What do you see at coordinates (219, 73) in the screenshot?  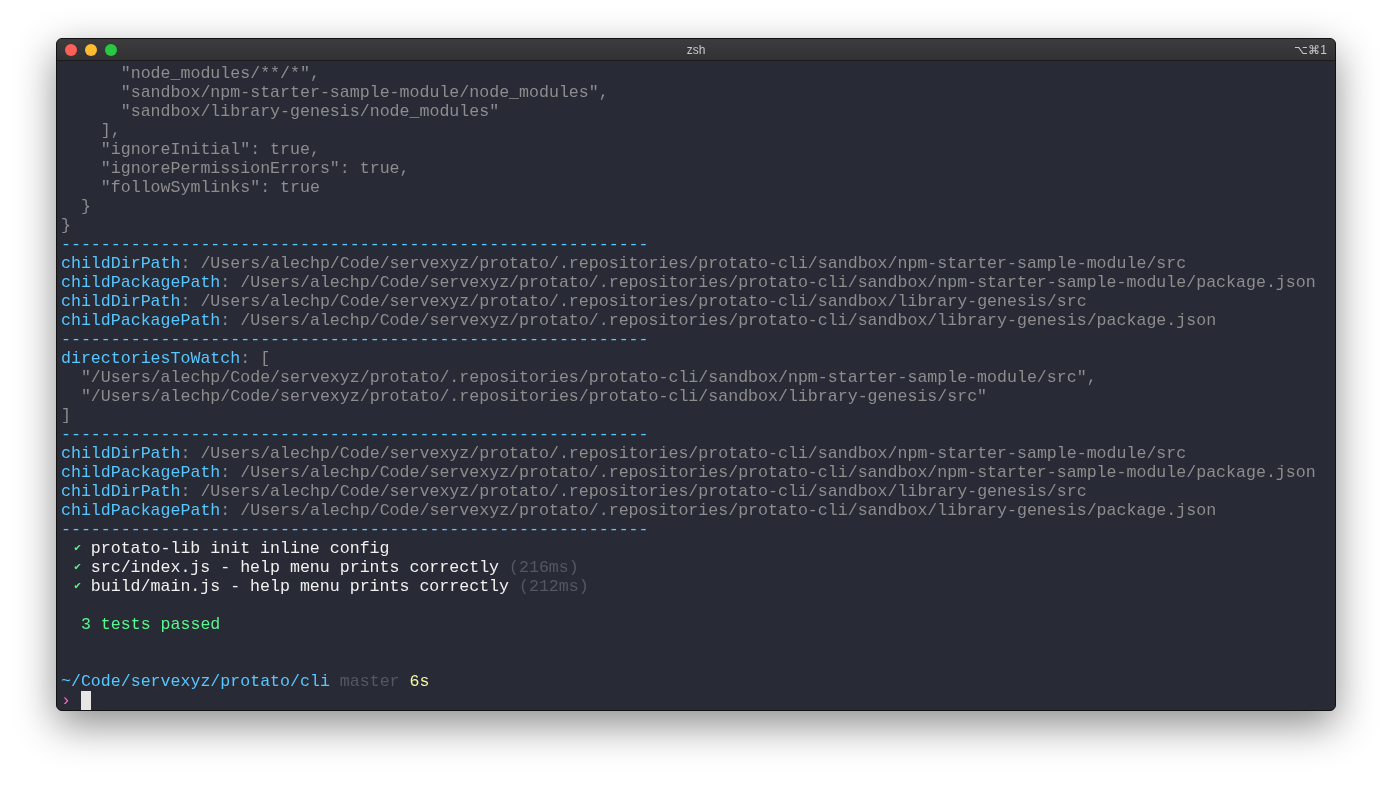 I see `output-text: "node_modules/**/*",` at bounding box center [219, 73].